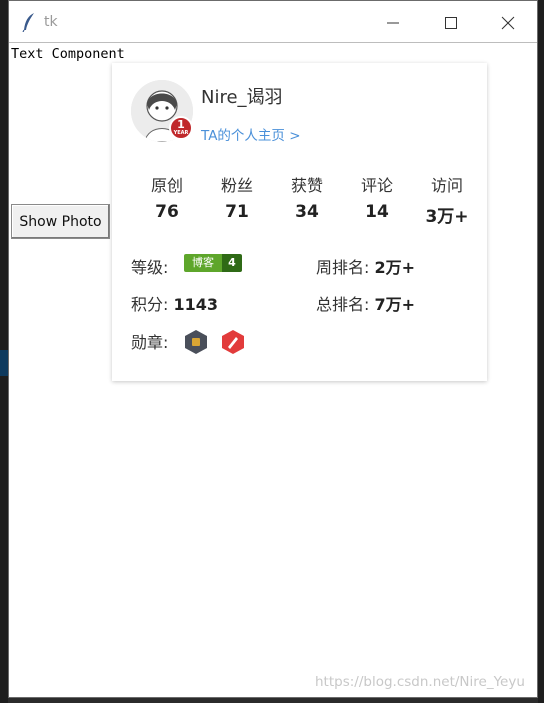 This screenshot has height=703, width=544. I want to click on stat-value: 3万+, so click(447, 217).